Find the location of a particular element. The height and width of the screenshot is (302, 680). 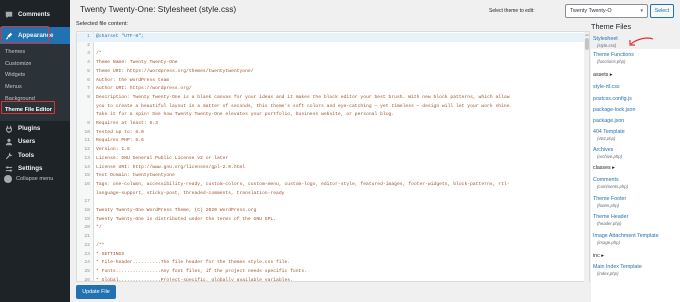

line-number: 16 is located at coordinates (87, 184).